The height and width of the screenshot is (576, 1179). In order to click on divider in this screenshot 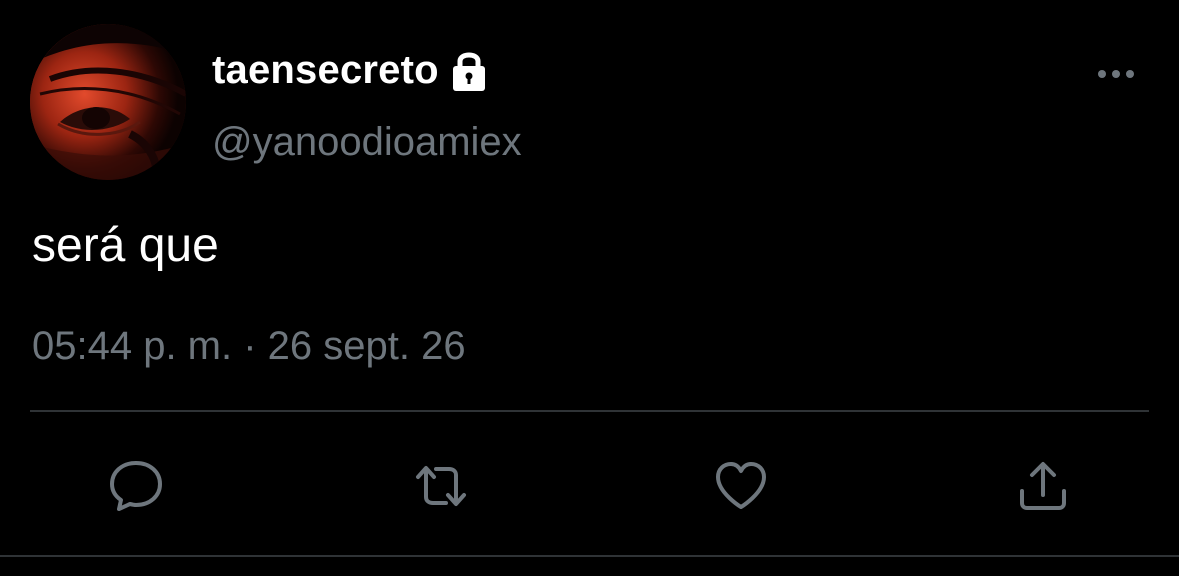, I will do `click(589, 411)`.